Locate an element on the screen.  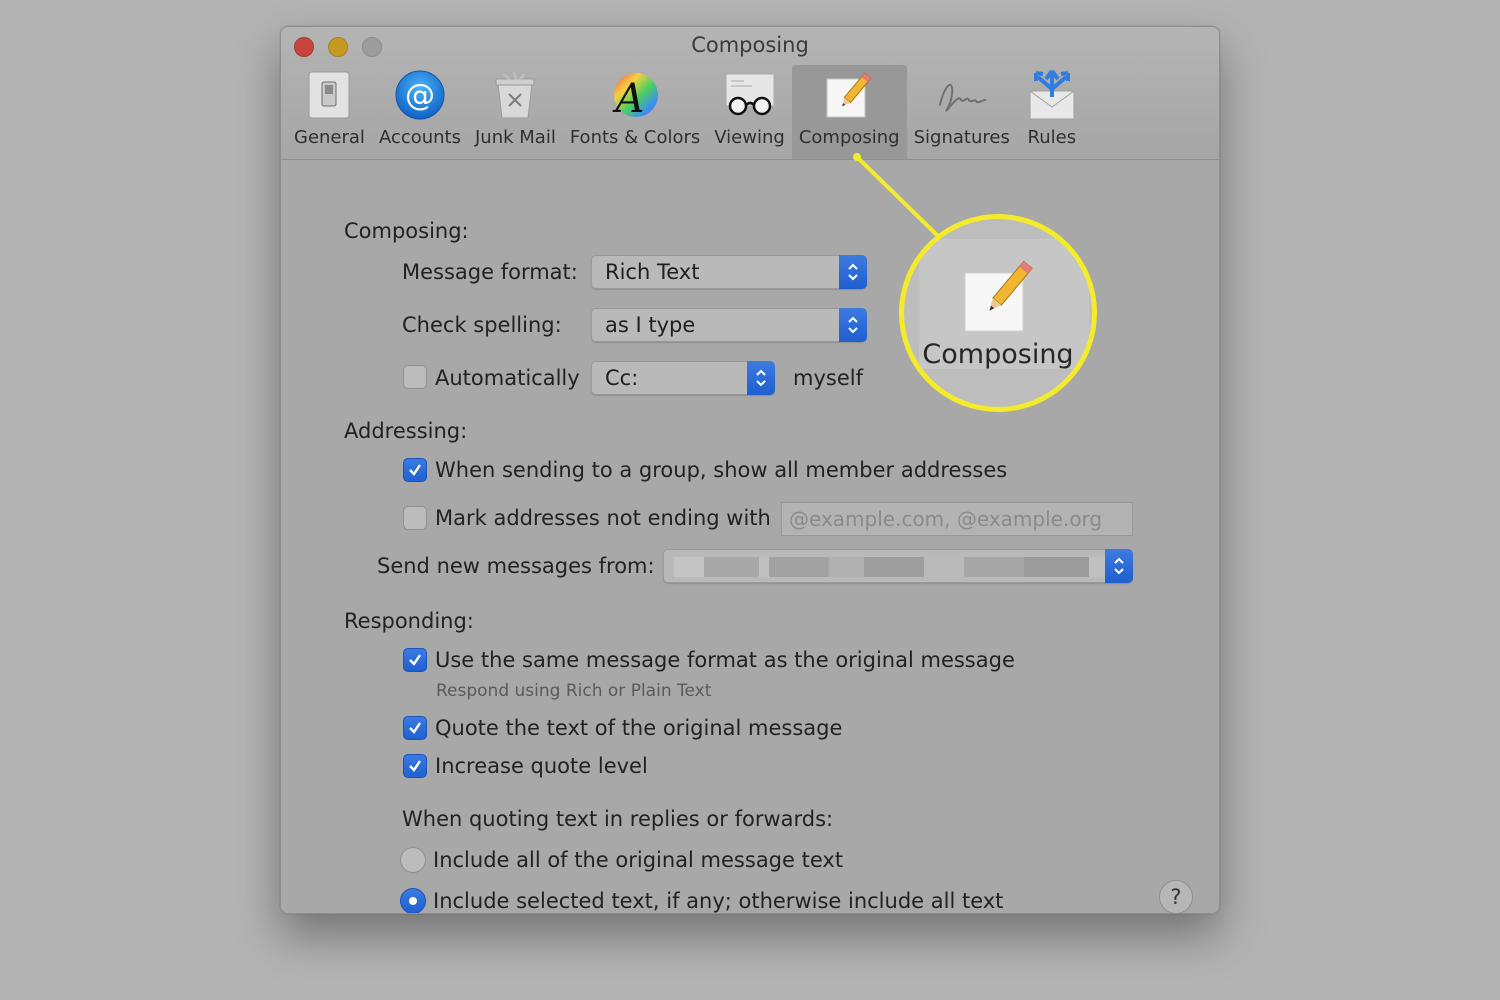
tab-viewing: Viewing is located at coordinates (749, 112).